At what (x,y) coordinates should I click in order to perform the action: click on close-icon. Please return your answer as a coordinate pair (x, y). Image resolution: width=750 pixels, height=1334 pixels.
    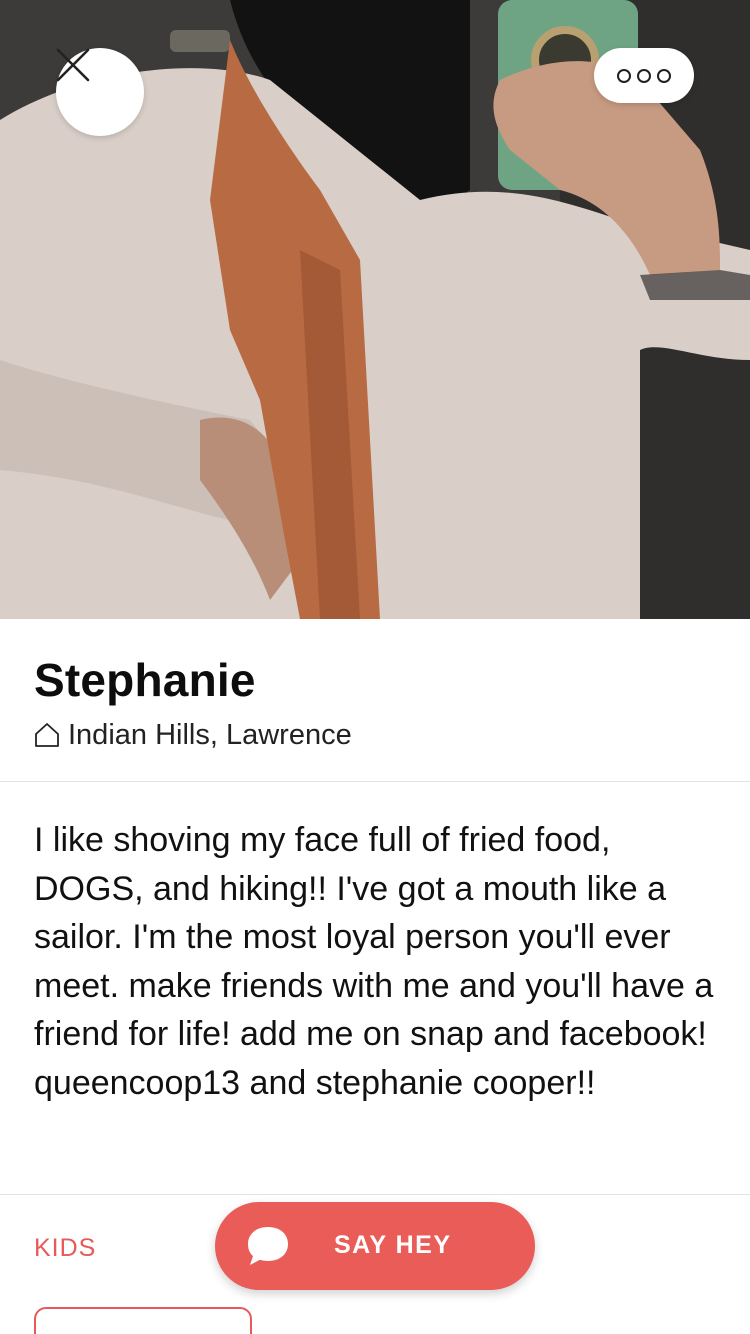
    Looking at the image, I should click on (73, 65).